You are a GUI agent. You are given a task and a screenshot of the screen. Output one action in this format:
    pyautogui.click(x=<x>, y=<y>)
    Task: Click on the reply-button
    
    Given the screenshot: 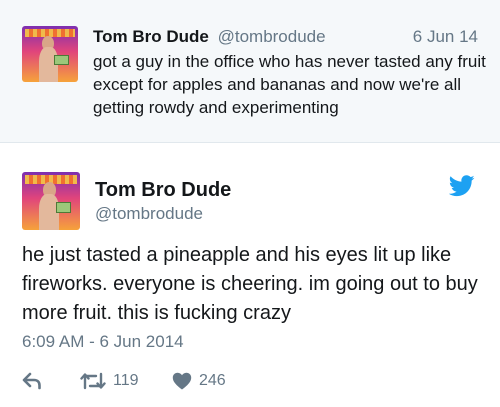 What is the action you would take?
    pyautogui.click(x=32, y=381)
    